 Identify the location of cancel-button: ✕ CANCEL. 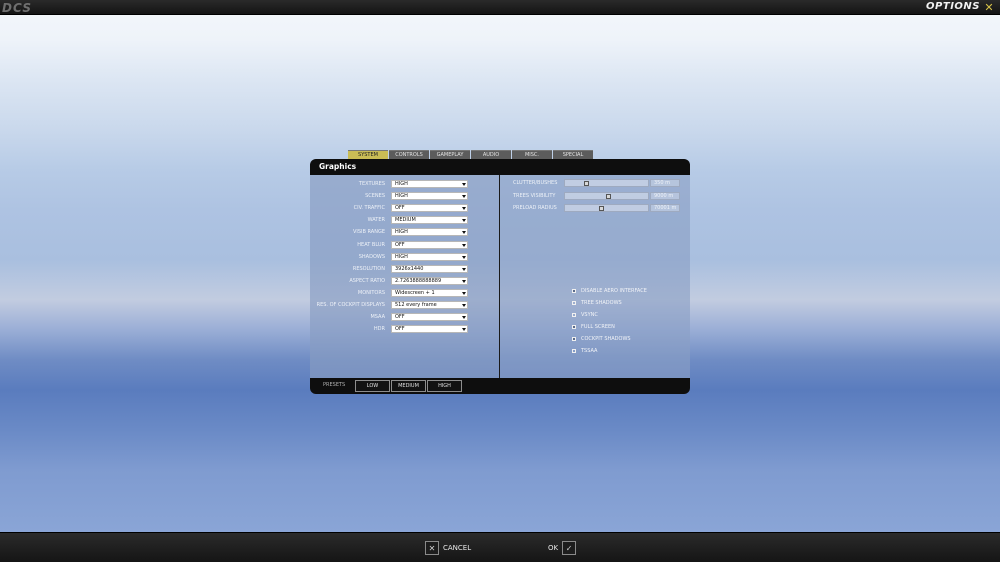
(448, 548).